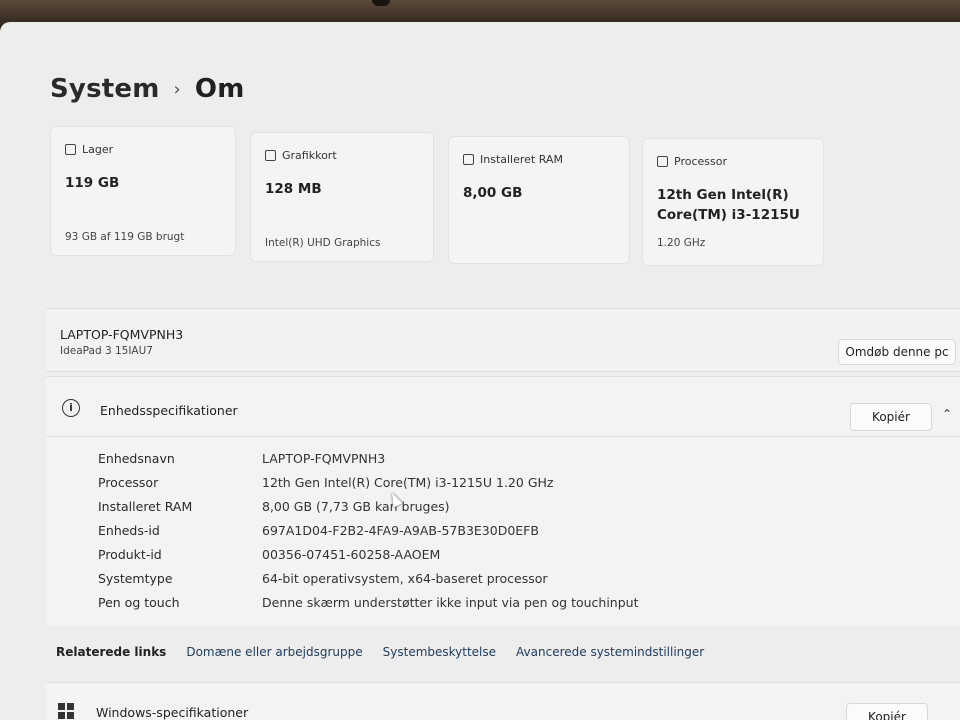  Describe the element at coordinates (293, 189) in the screenshot. I see `card-gpu-value: 128 MB` at that location.